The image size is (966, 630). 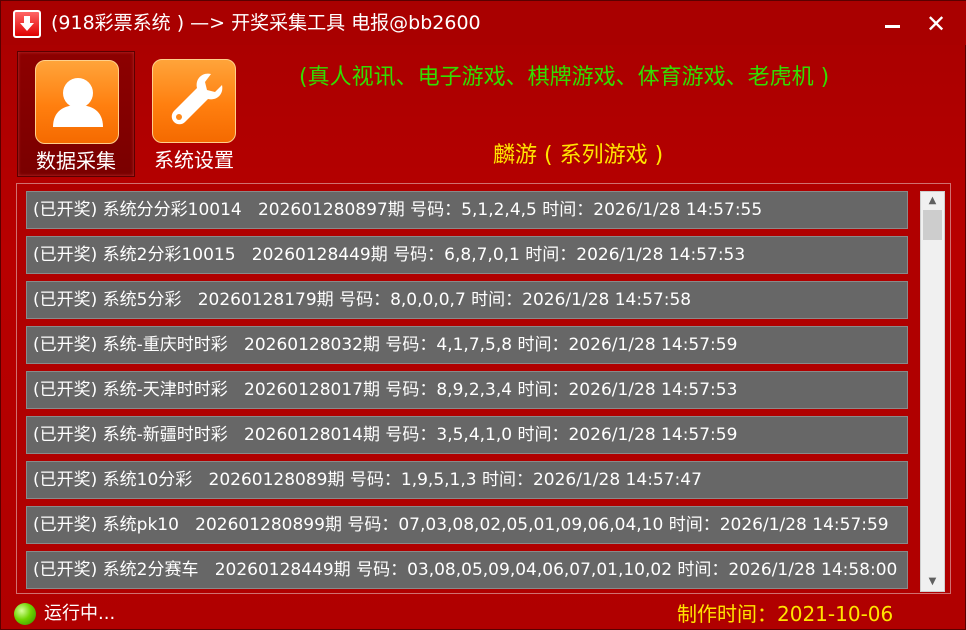 What do you see at coordinates (932, 391) in the screenshot?
I see `vertical-scrollbar: ▲ ▼` at bounding box center [932, 391].